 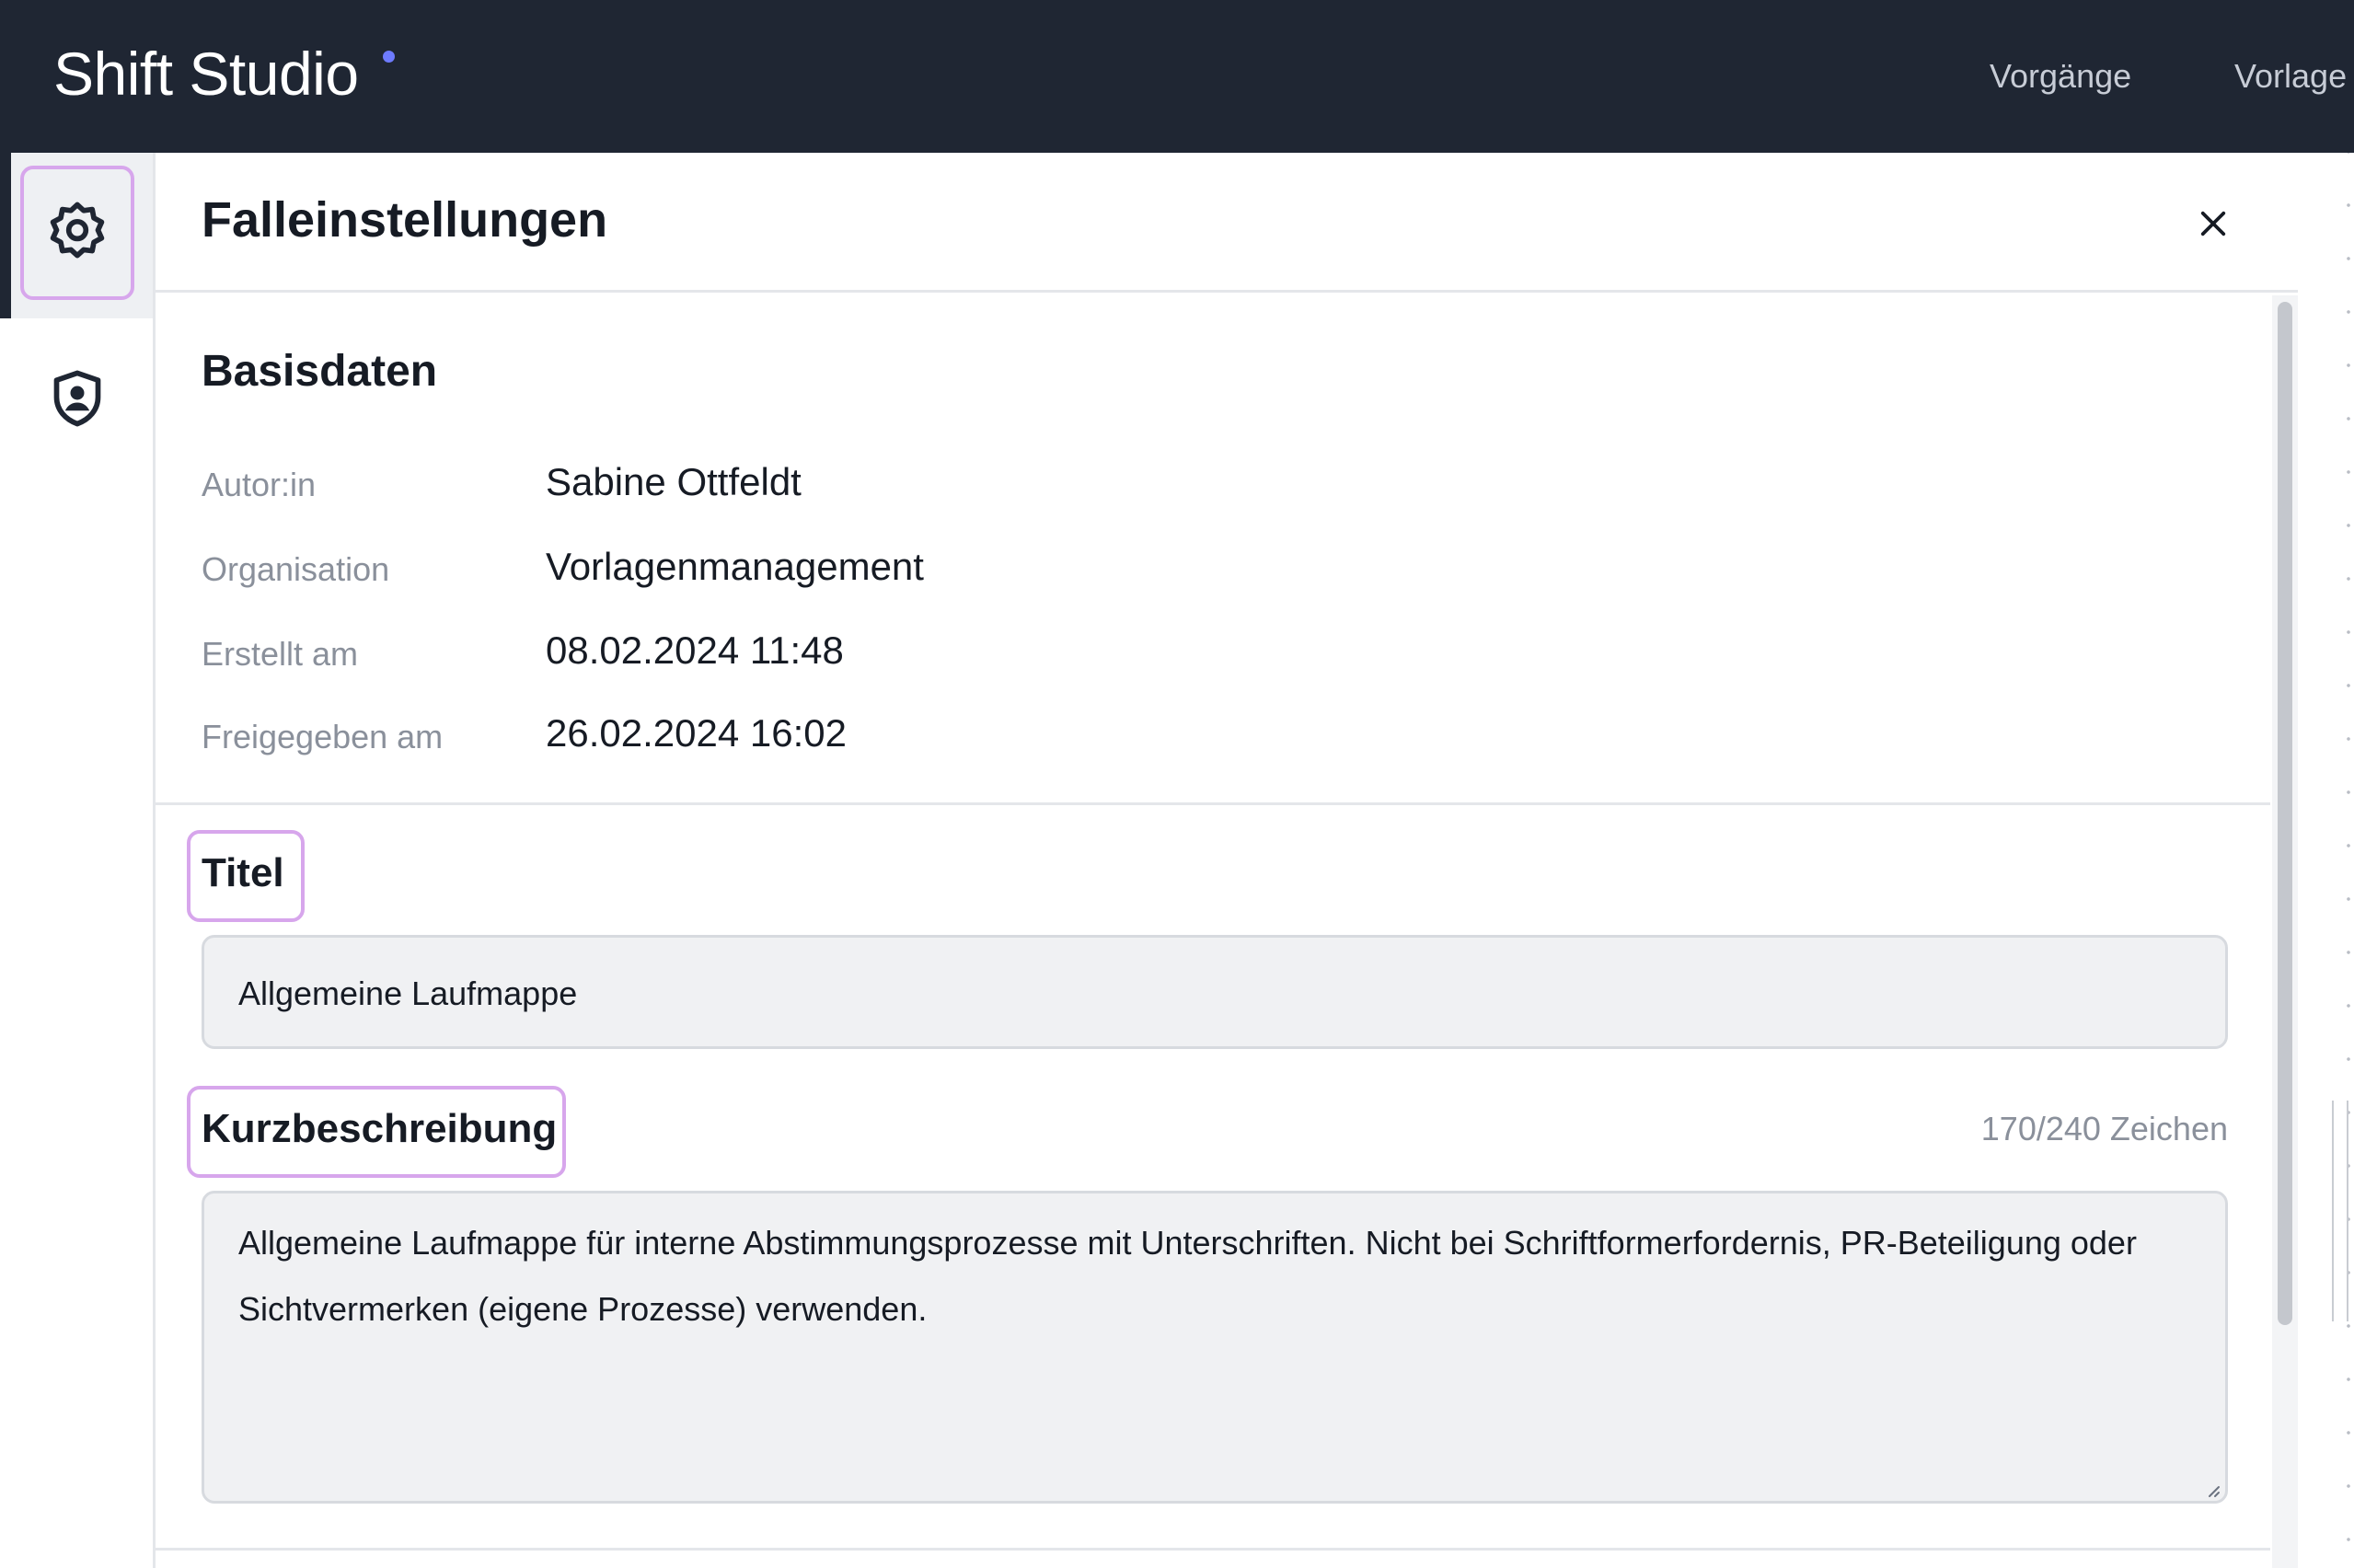 What do you see at coordinates (323, 736) in the screenshot?
I see `label-released-at: Freigegeben am` at bounding box center [323, 736].